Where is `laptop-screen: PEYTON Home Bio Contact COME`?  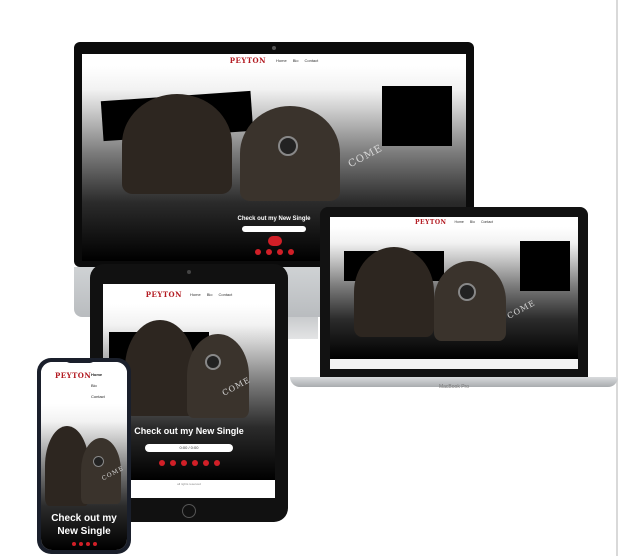 laptop-screen: PEYTON Home Bio Contact COME is located at coordinates (454, 293).